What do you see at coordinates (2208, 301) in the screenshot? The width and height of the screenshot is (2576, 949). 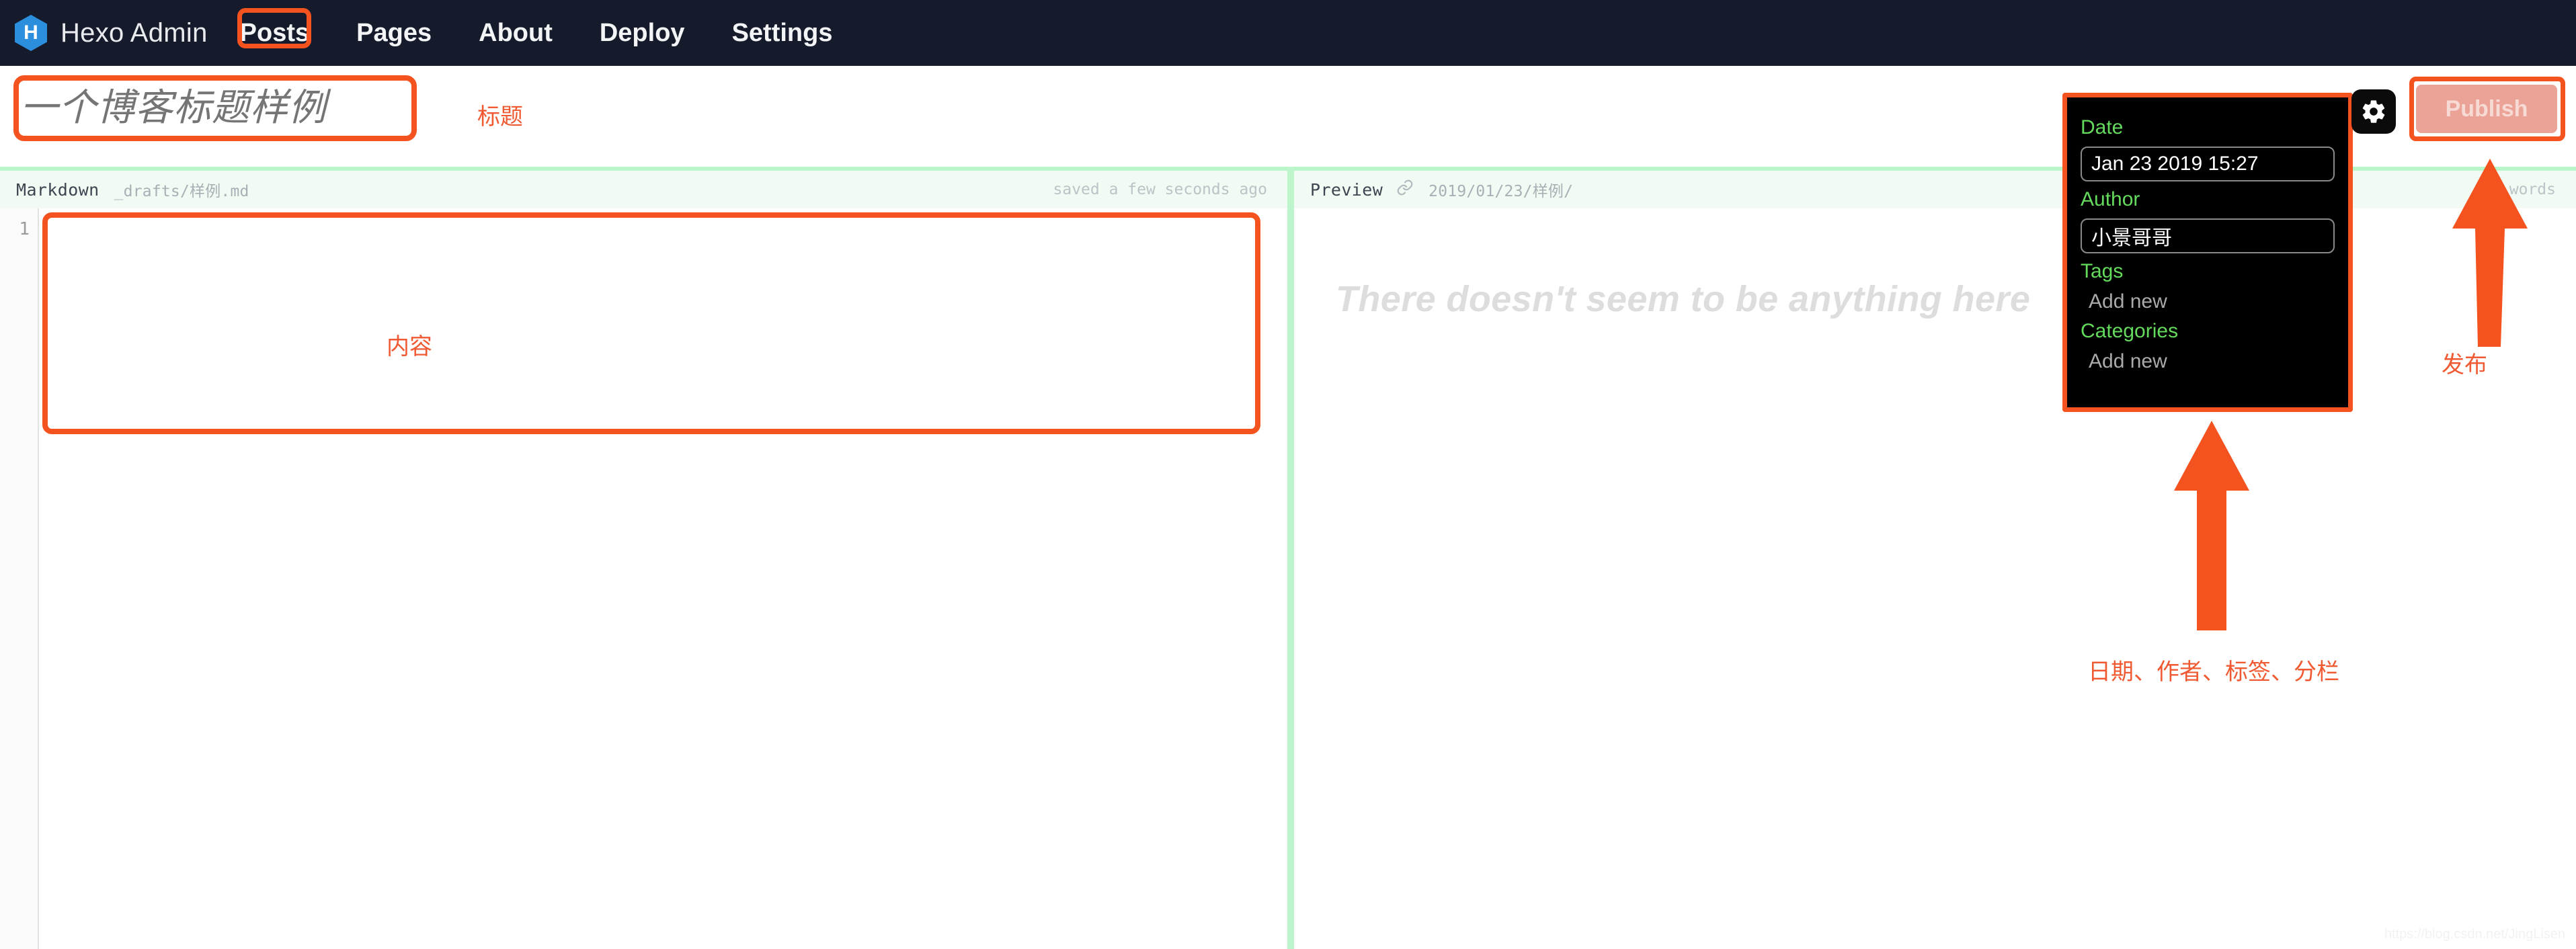 I see `tags-add-new-button: Add new` at bounding box center [2208, 301].